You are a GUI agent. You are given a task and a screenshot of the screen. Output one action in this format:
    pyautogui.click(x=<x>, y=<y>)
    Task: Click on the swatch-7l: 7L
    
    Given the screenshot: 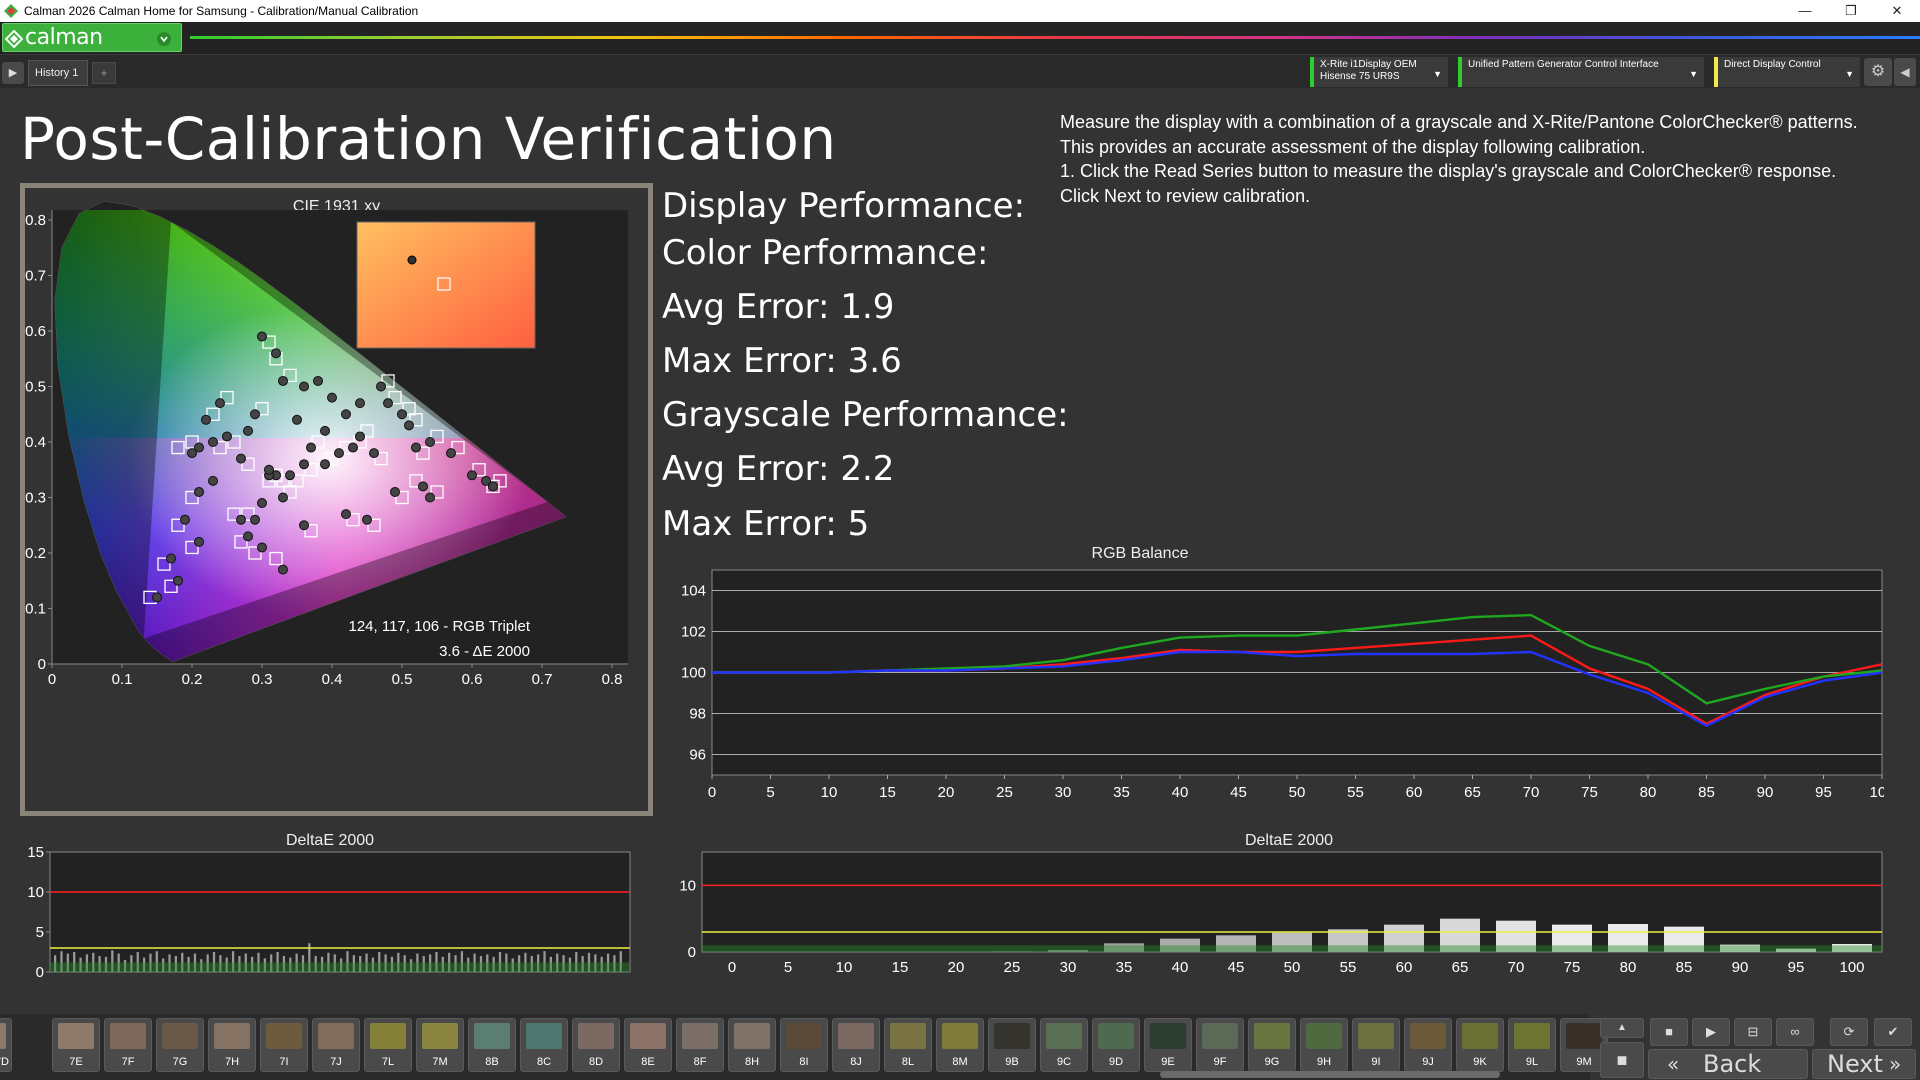 What is the action you would take?
    pyautogui.click(x=388, y=1045)
    